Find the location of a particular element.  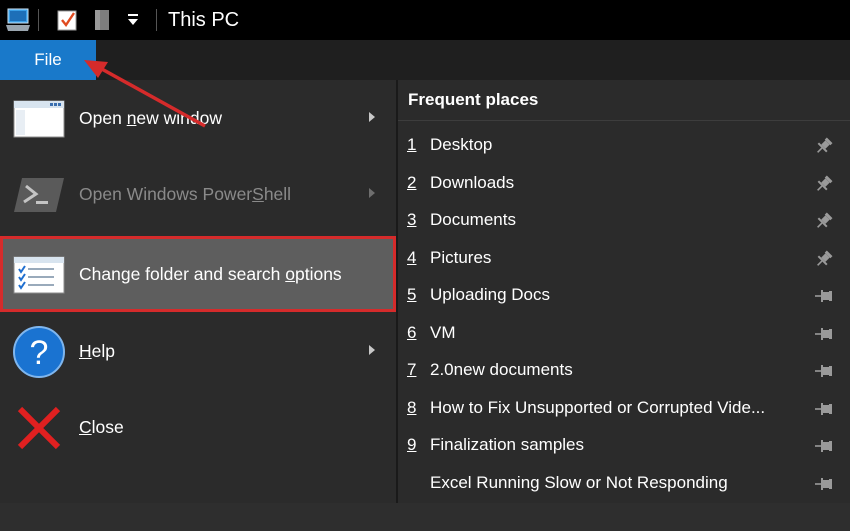

menu-item-help: ? Help is located at coordinates (198, 351).